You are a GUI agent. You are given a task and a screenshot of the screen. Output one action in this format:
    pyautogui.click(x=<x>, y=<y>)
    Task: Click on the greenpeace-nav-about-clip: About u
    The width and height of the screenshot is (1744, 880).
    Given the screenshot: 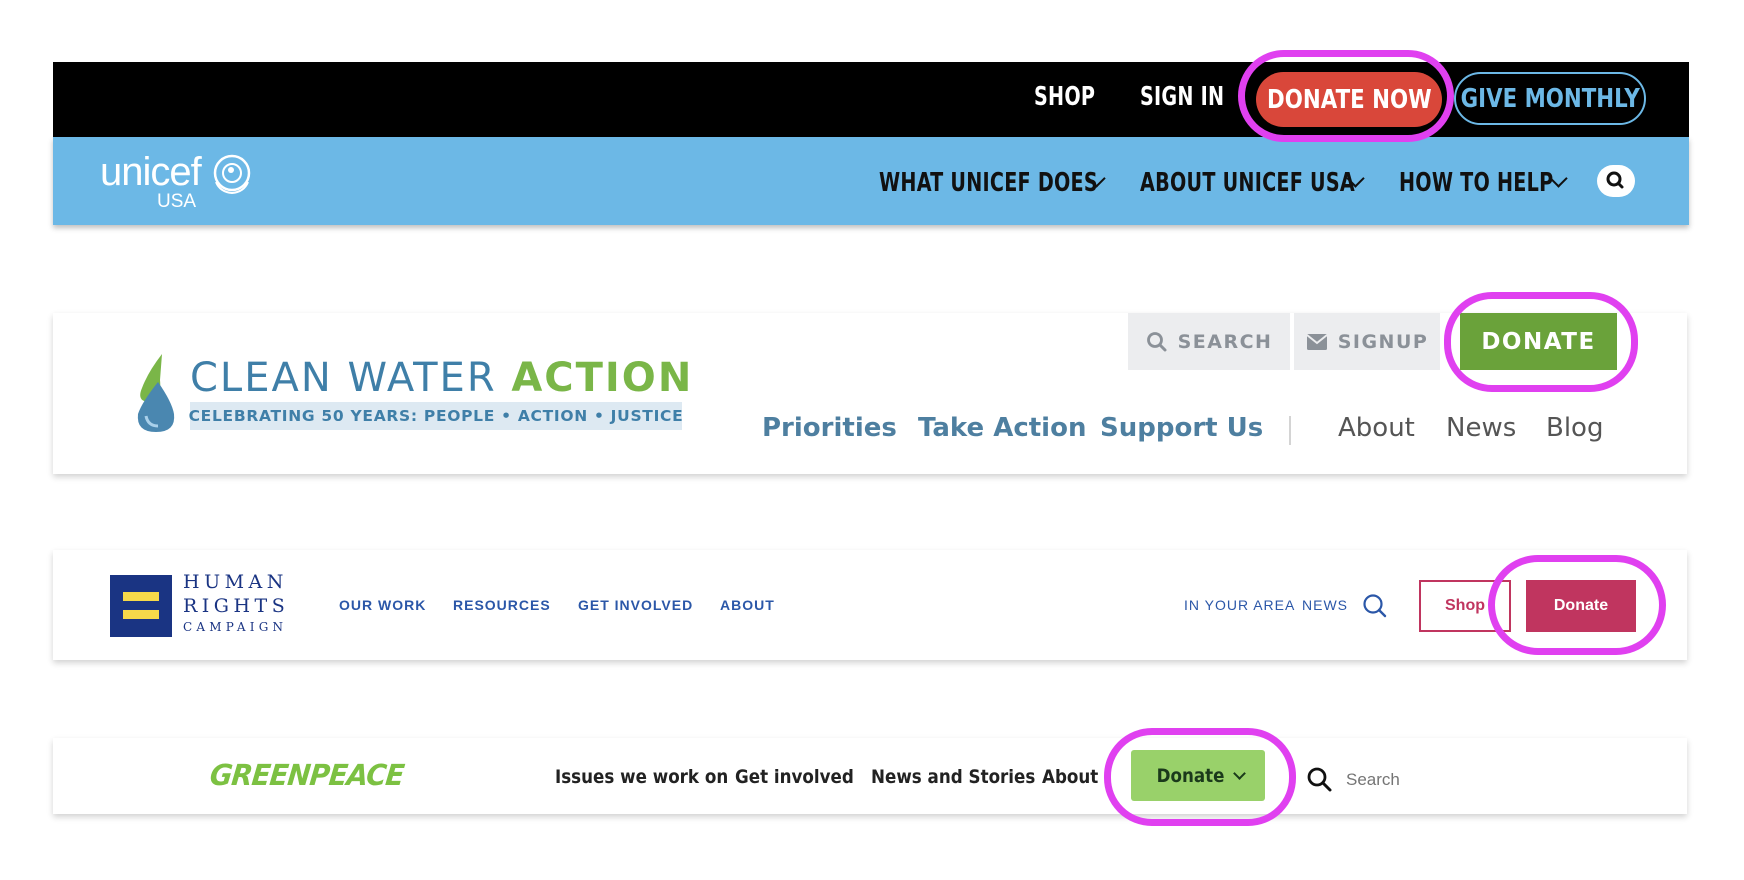 What is the action you would take?
    pyautogui.click(x=1075, y=778)
    